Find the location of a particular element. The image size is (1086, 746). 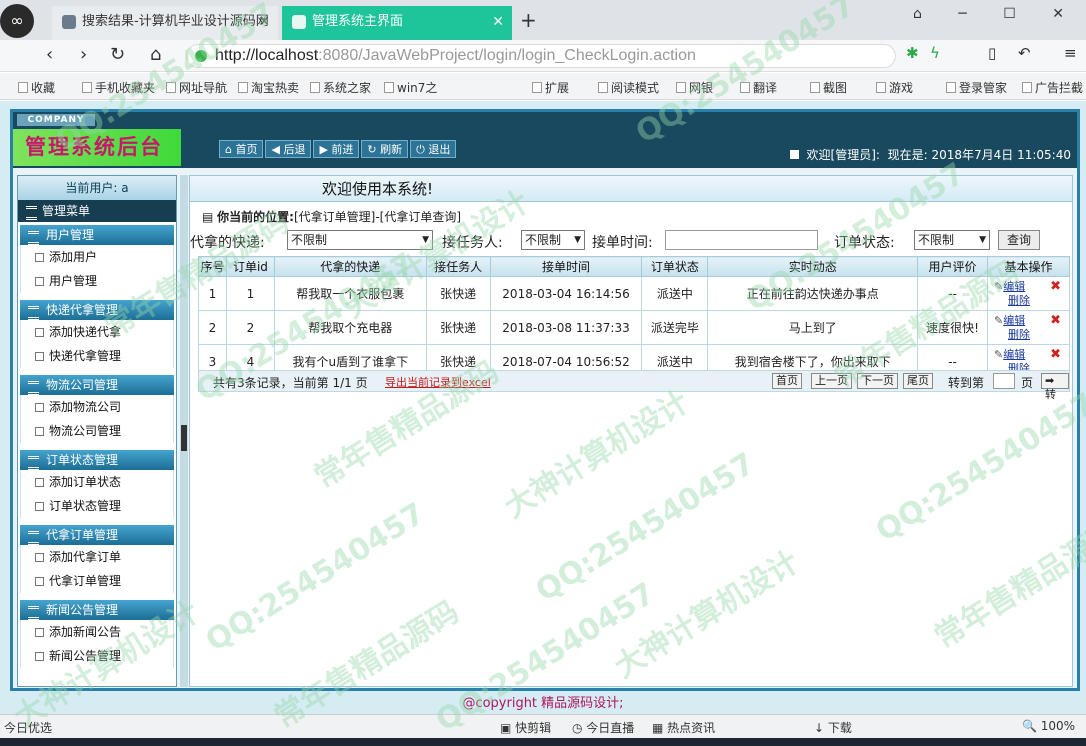

next-page-button: 下一页 is located at coordinates (877, 381).